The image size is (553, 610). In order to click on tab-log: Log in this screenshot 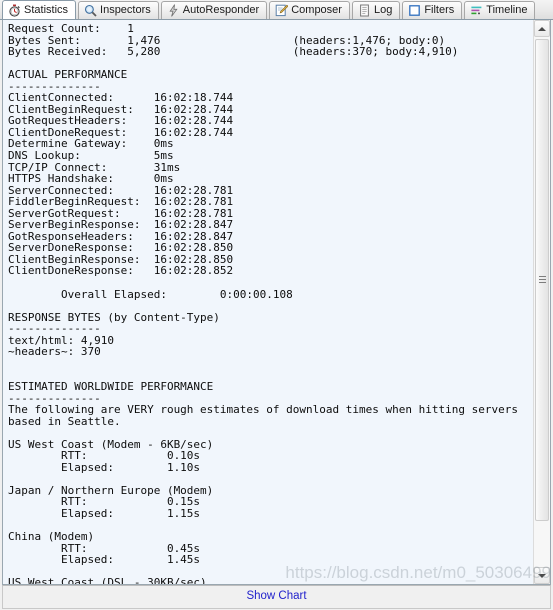, I will do `click(376, 10)`.